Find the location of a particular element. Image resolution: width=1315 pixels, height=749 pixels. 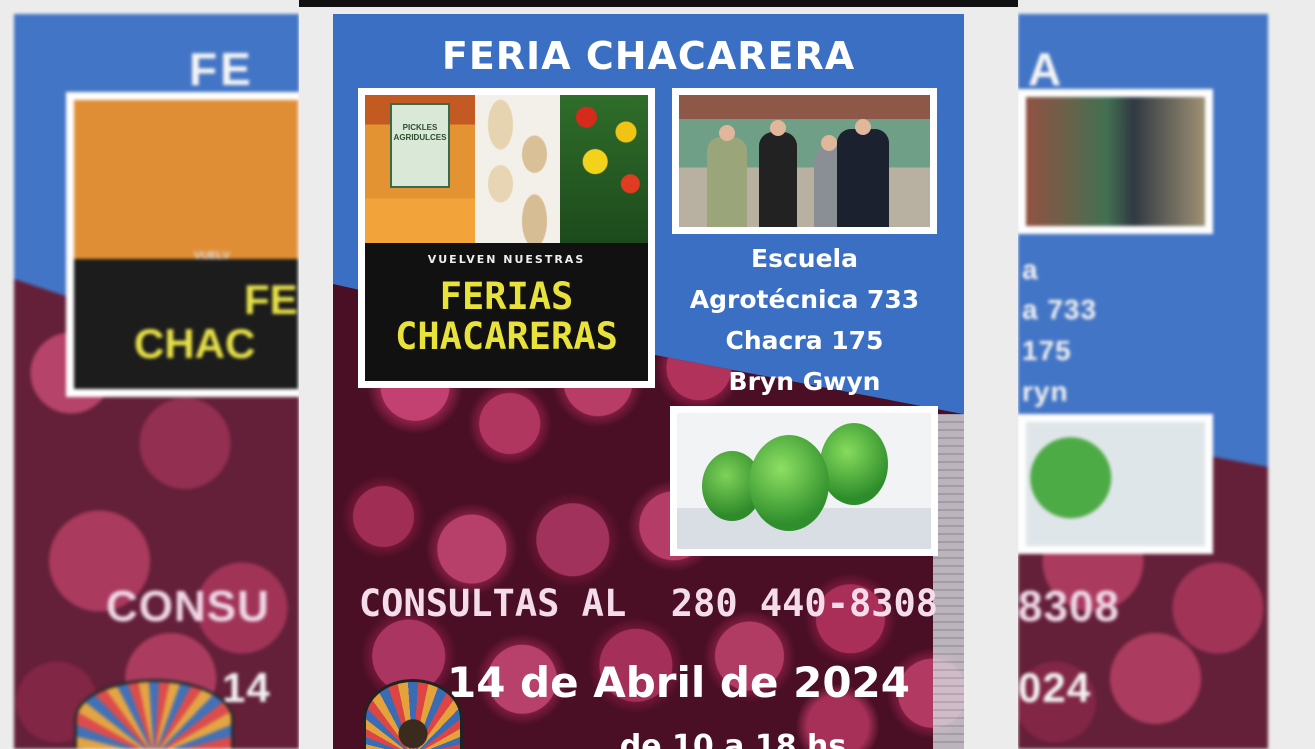

contact-phone: CONSULTAS AL 280 440-8308 is located at coordinates (648, 603).